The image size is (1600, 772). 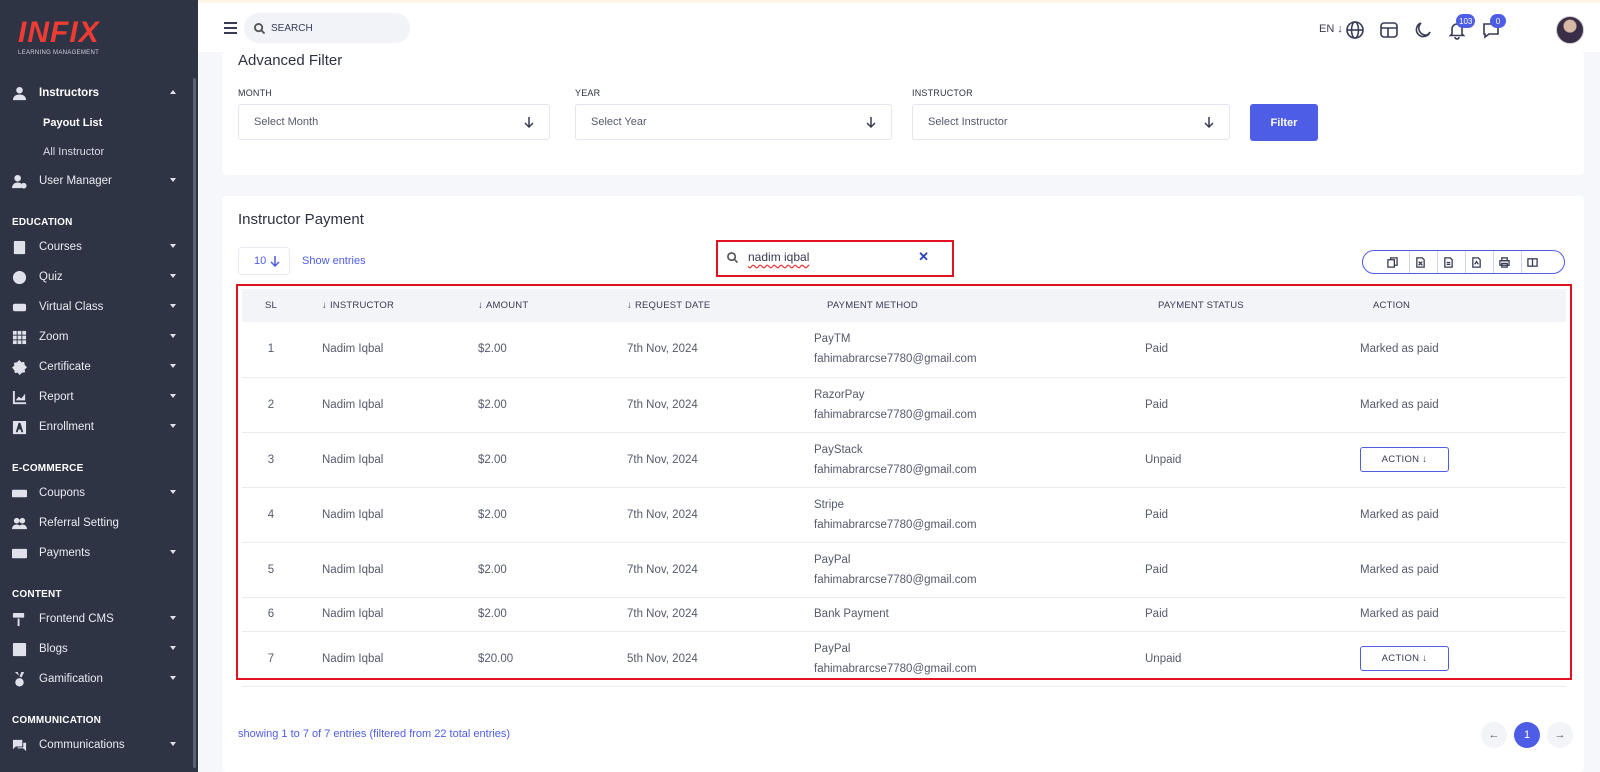 What do you see at coordinates (19, 679) in the screenshot?
I see `medal-icon` at bounding box center [19, 679].